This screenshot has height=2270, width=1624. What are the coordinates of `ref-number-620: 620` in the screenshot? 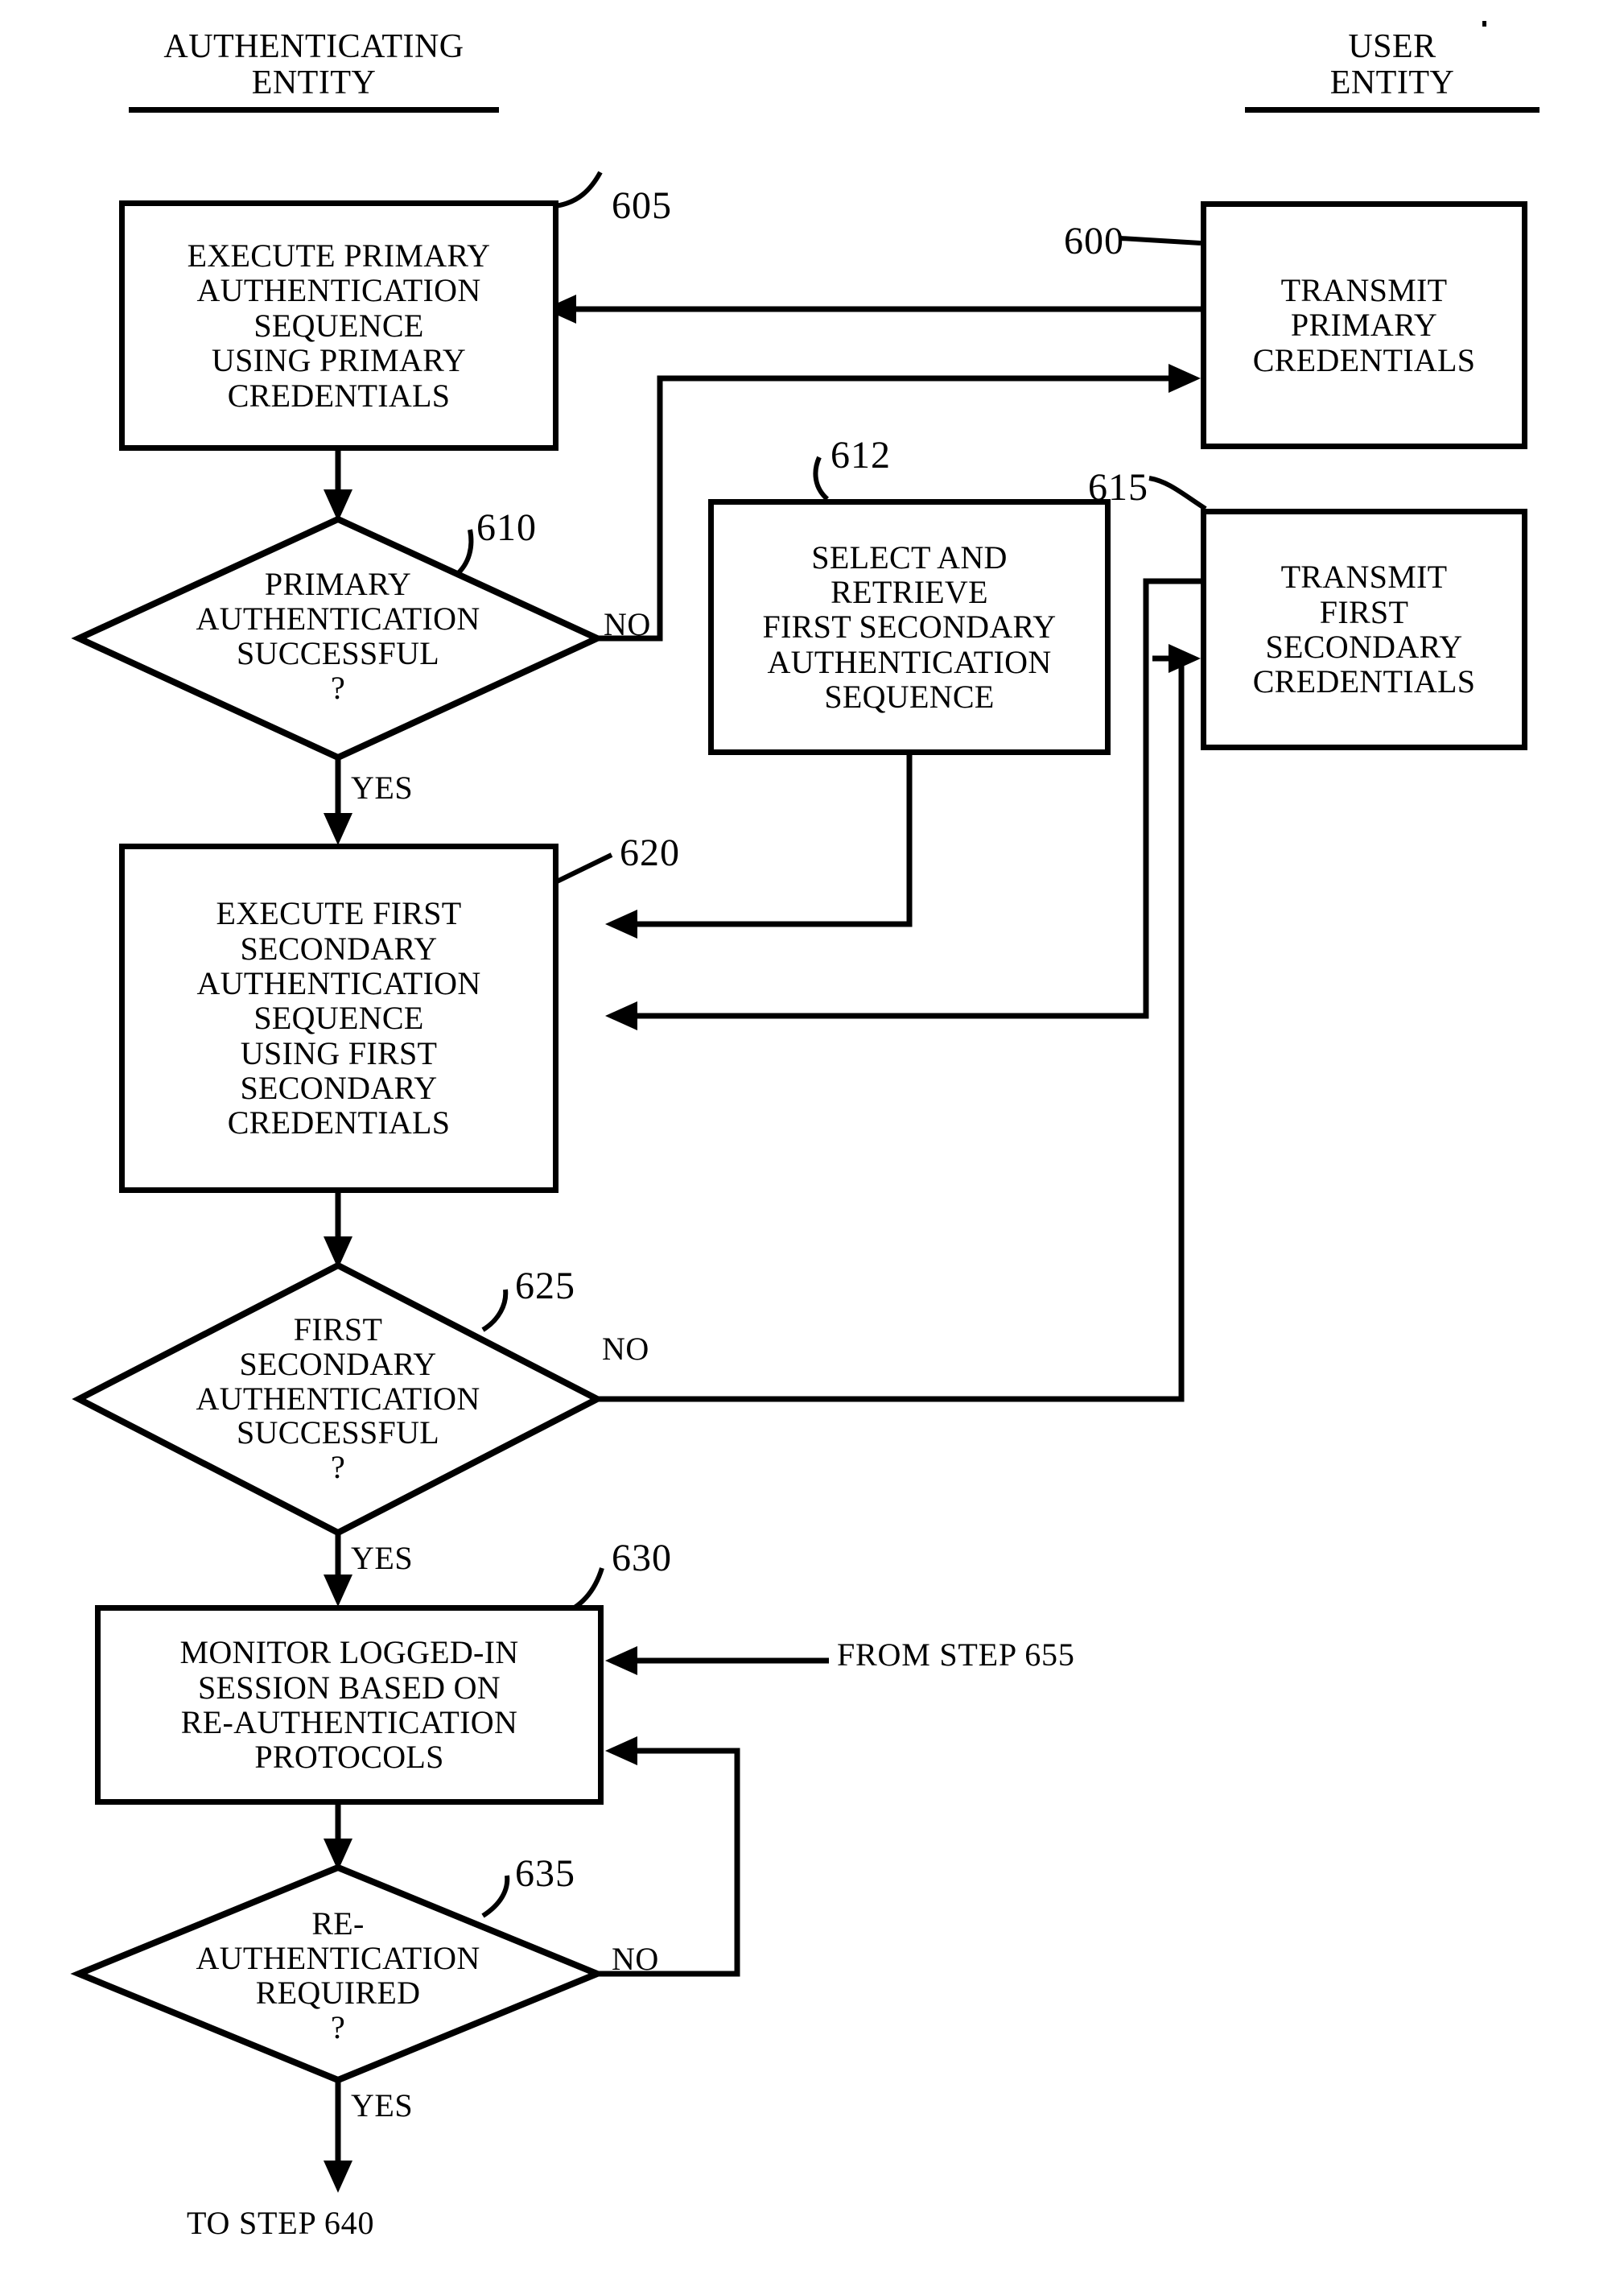 It's located at (650, 853).